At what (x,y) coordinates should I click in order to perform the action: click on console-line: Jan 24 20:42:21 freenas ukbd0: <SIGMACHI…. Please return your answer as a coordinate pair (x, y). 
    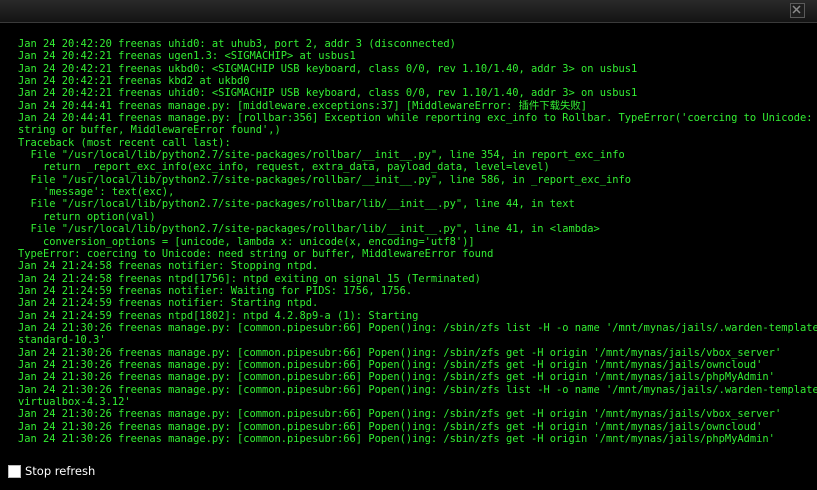
    Looking at the image, I should click on (328, 68).